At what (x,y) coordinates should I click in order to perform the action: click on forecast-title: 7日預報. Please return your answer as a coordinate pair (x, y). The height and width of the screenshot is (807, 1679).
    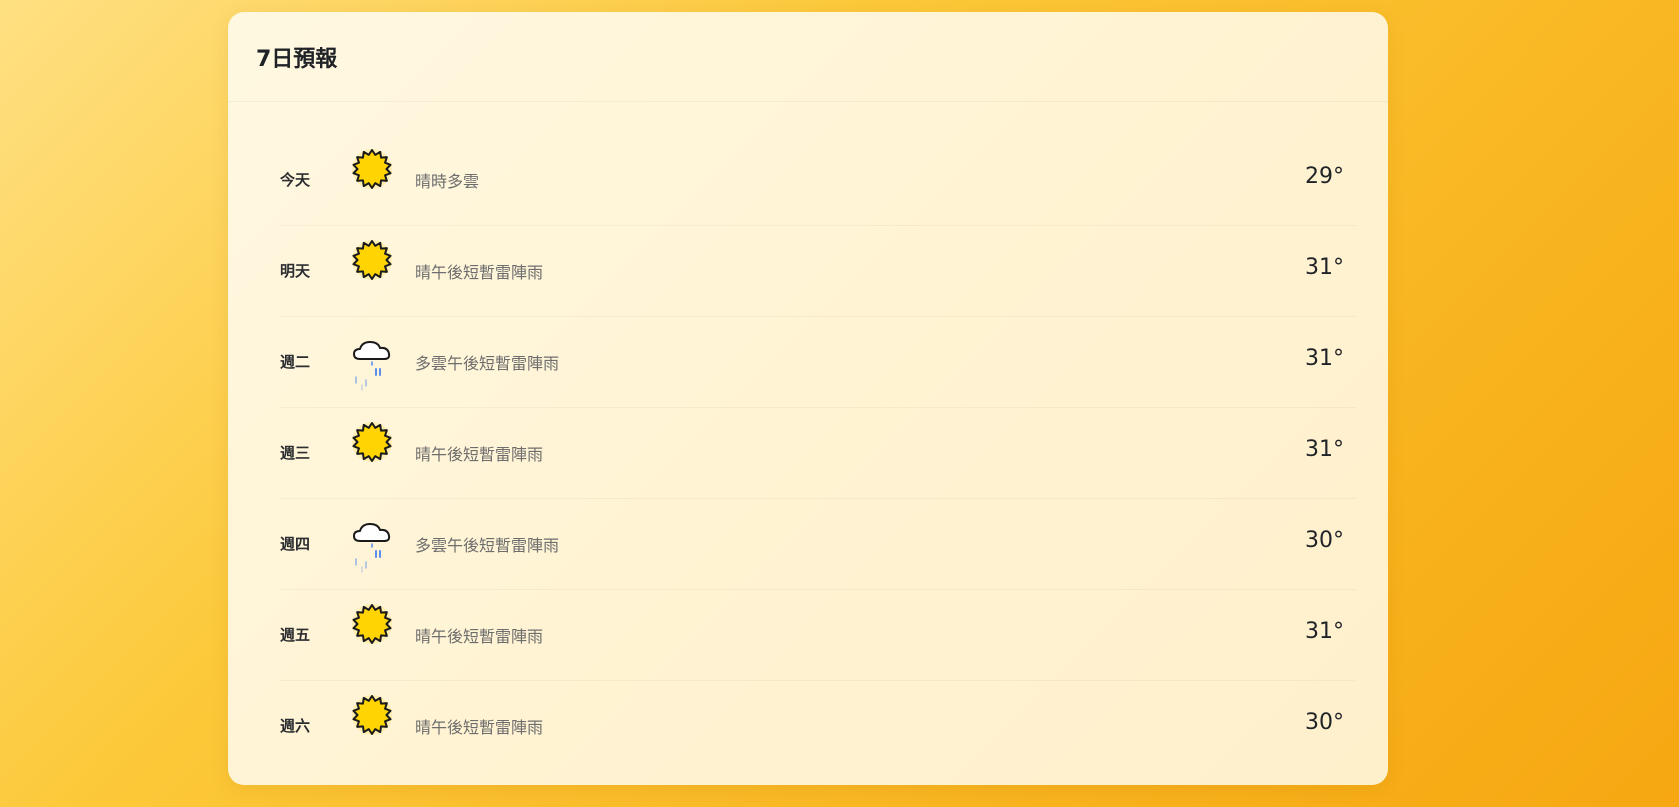
    Looking at the image, I should click on (297, 59).